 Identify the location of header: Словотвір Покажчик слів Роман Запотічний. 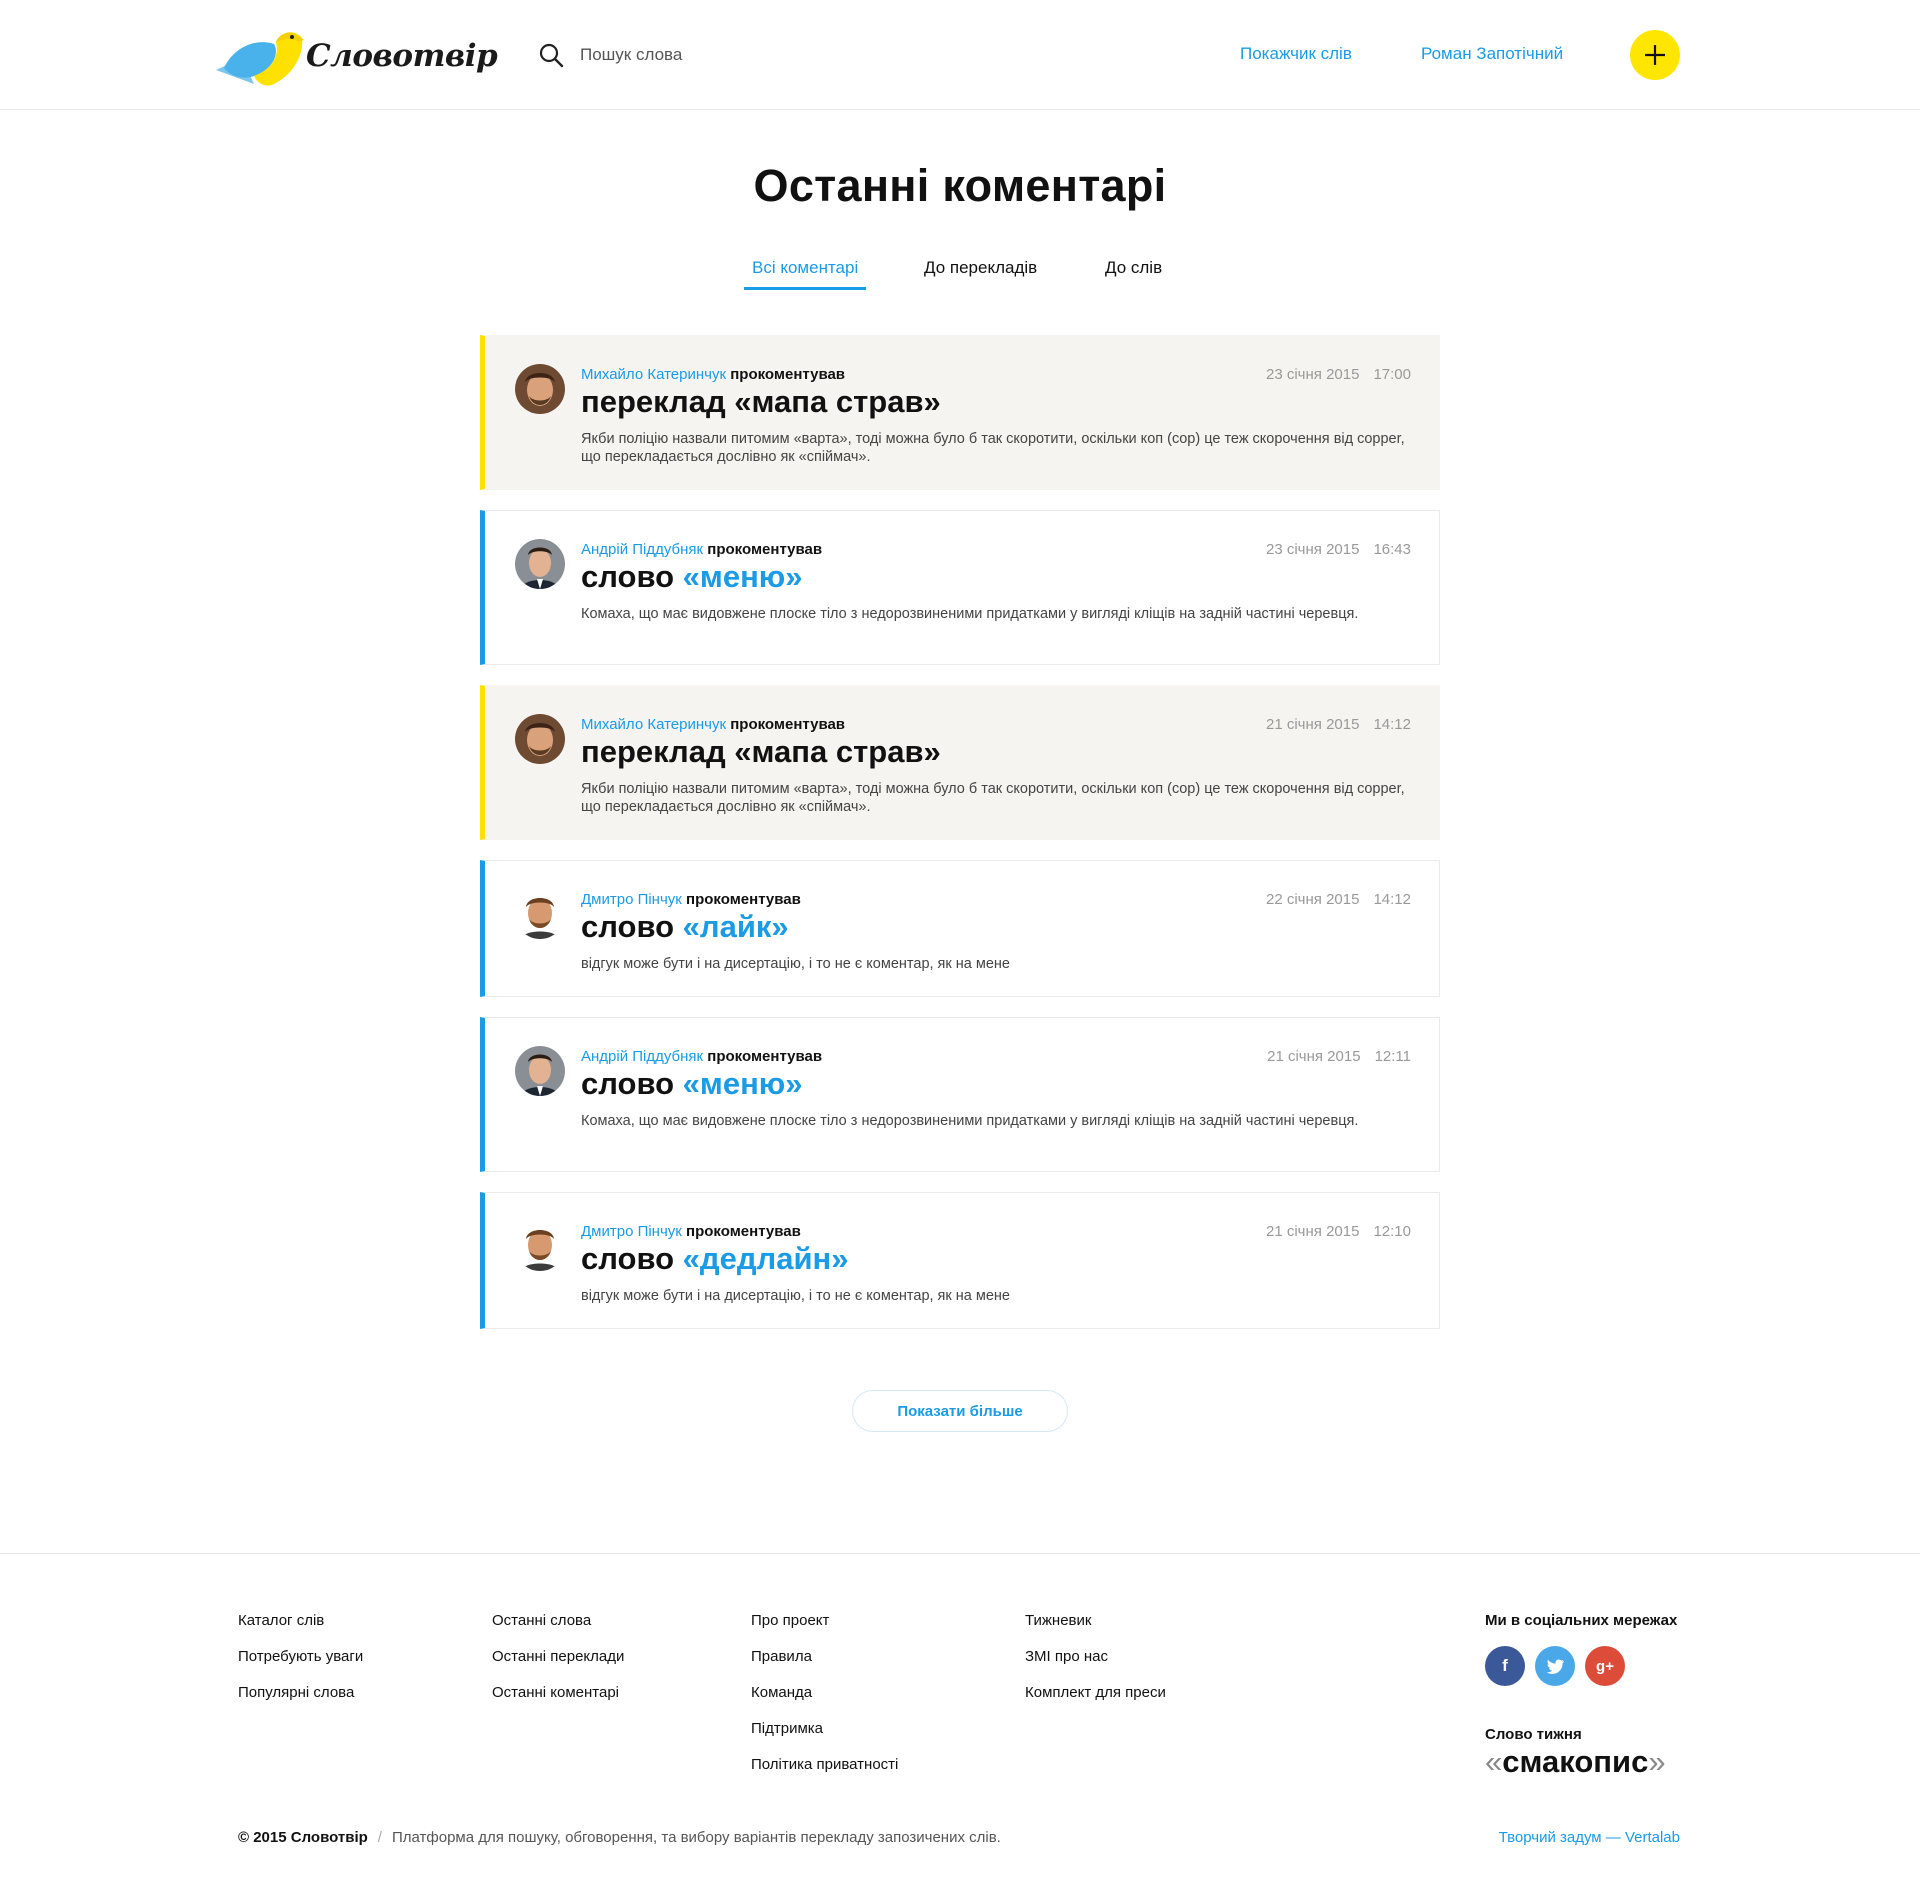
(960, 55).